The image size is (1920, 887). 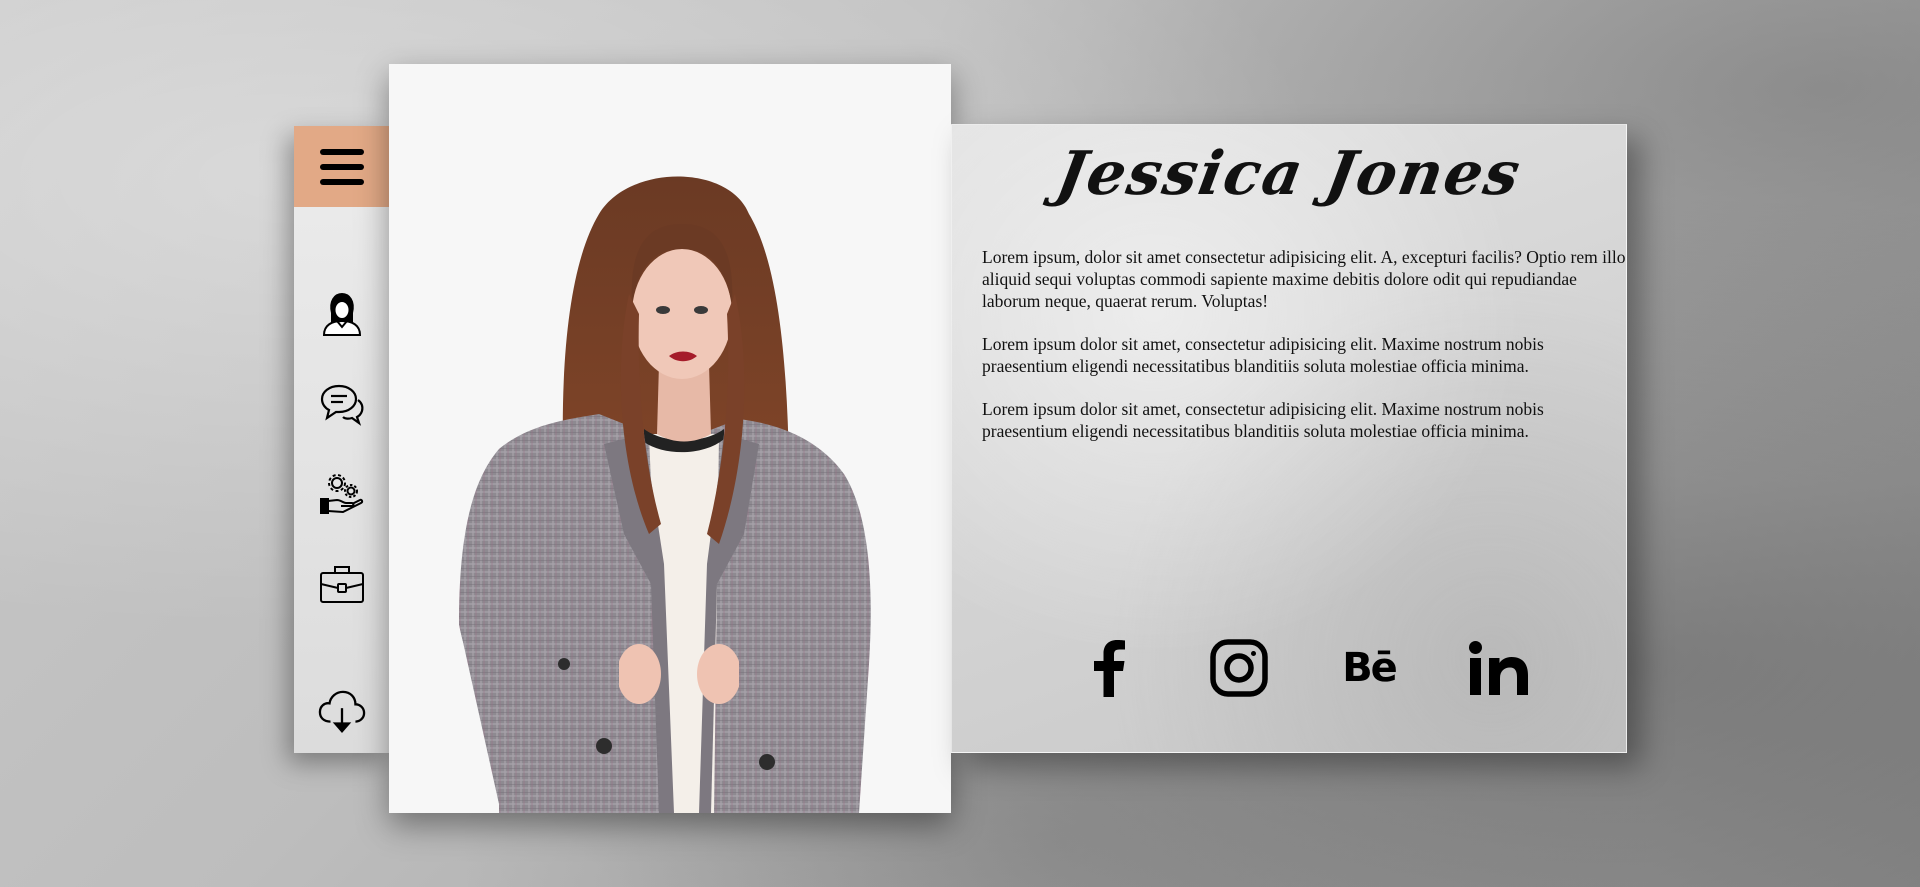 I want to click on nav-services-button, so click(x=342, y=494).